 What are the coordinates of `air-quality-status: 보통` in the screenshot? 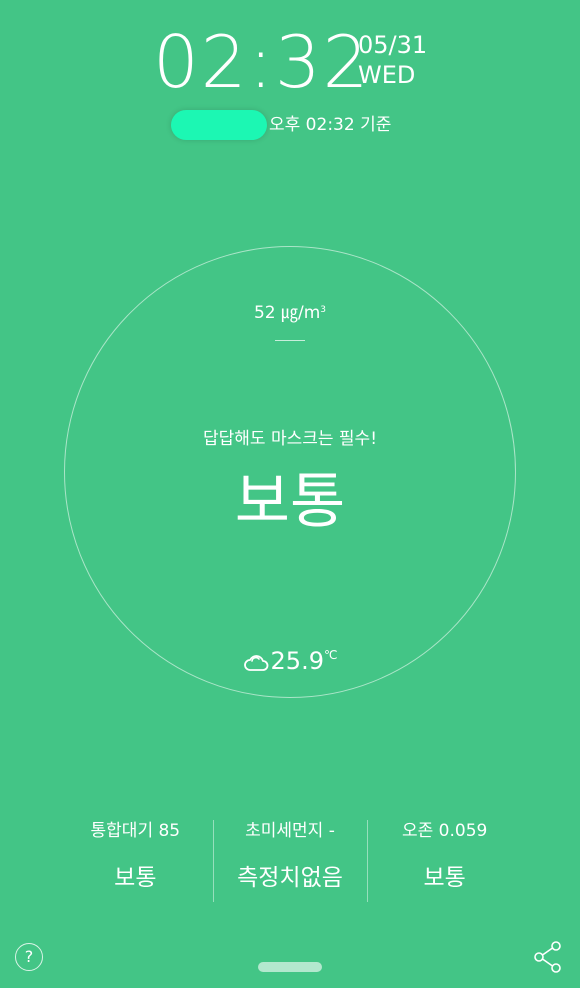 It's located at (290, 502).